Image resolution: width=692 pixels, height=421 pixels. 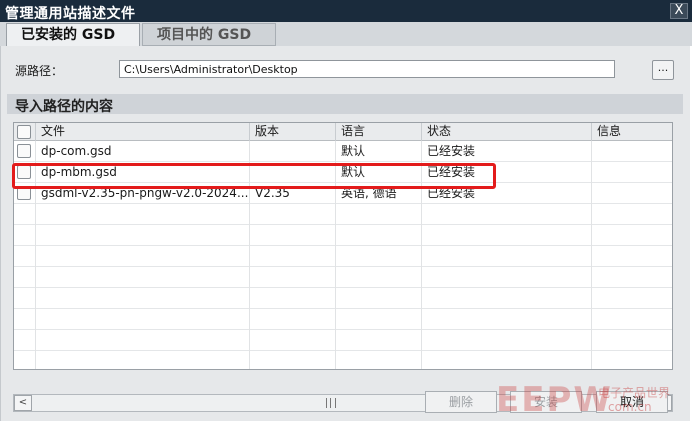 I want to click on tab-strip: 已安装的 GSD 项目中的 GSD, so click(x=346, y=34).